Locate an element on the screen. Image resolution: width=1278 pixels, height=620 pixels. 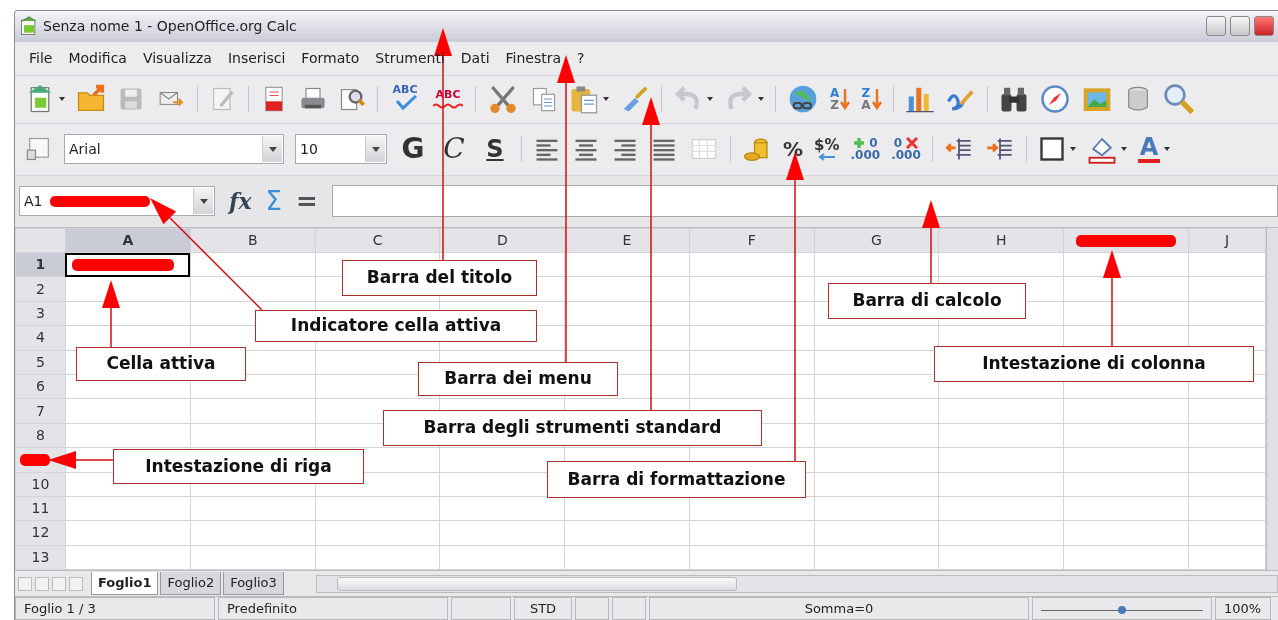
column-header is located at coordinates (1126, 240).